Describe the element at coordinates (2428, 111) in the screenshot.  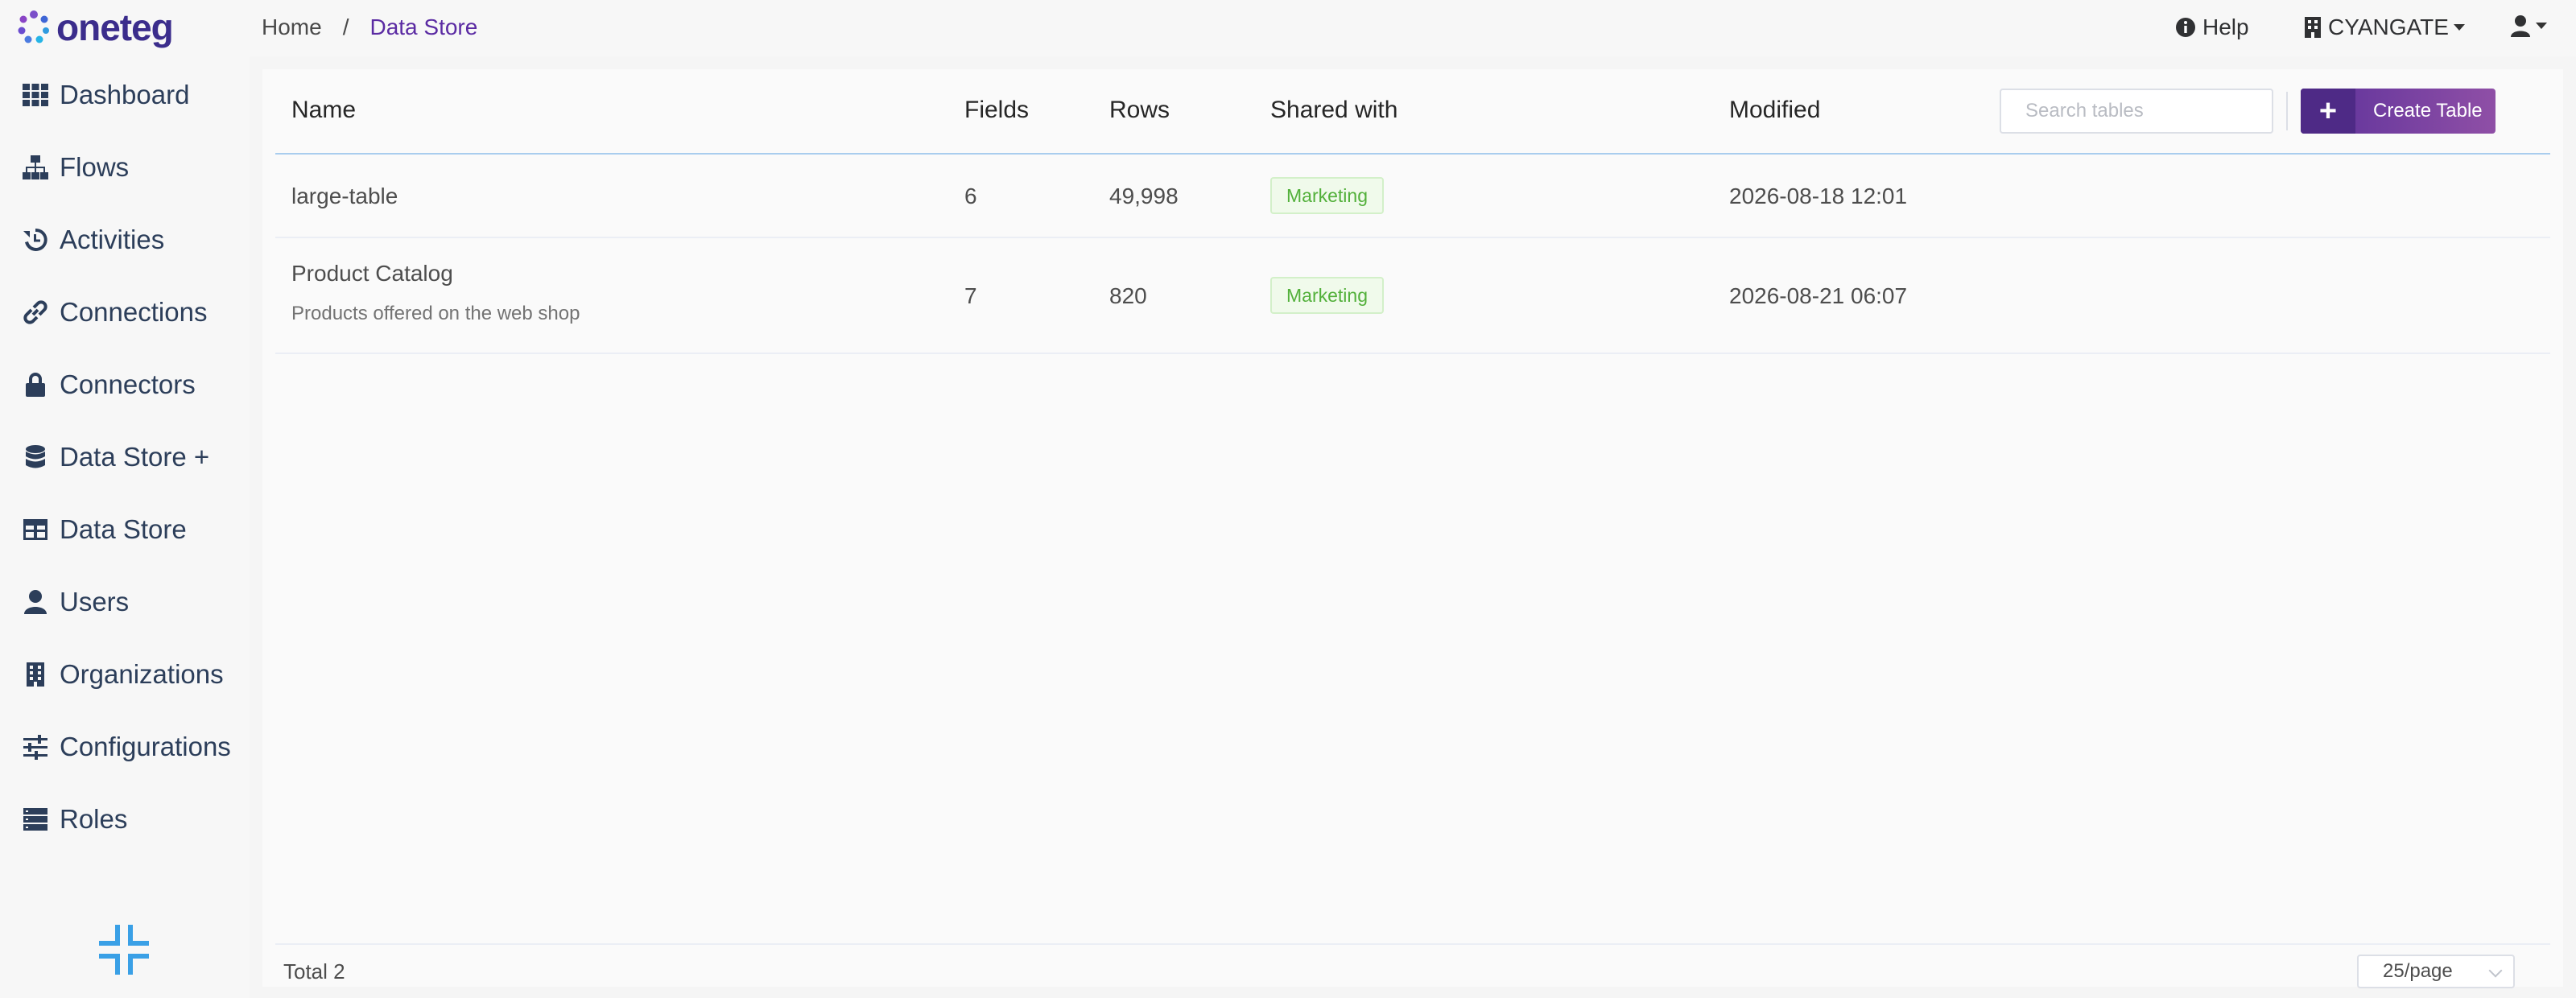
I see `create-table-label: Create Table` at that location.